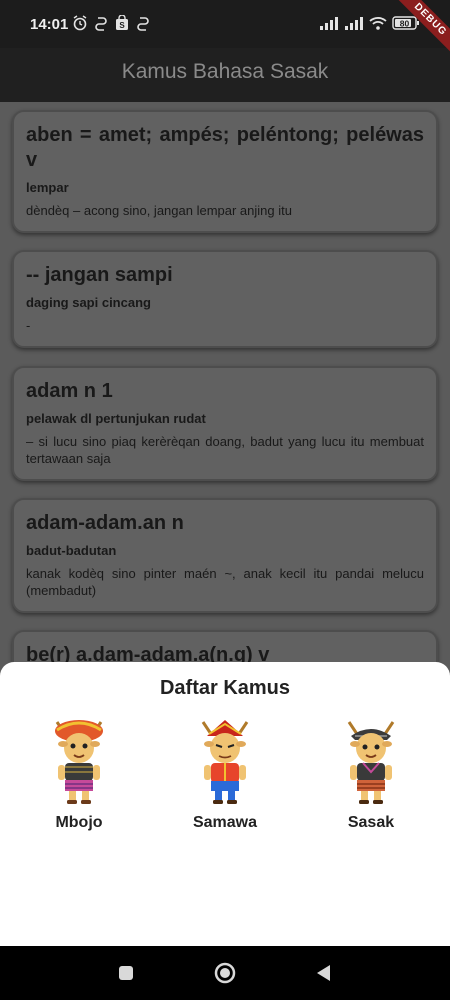 This screenshot has height=1000, width=450. I want to click on page-title: Kamus Bahasa Sasak, so click(225, 71).